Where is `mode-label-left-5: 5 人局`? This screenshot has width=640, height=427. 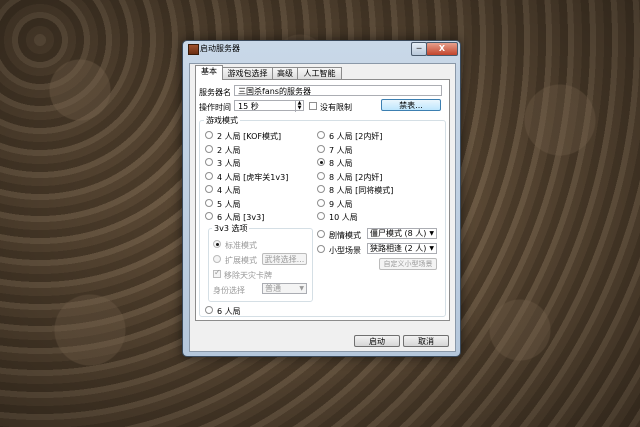 mode-label-left-5: 5 人局 is located at coordinates (229, 204).